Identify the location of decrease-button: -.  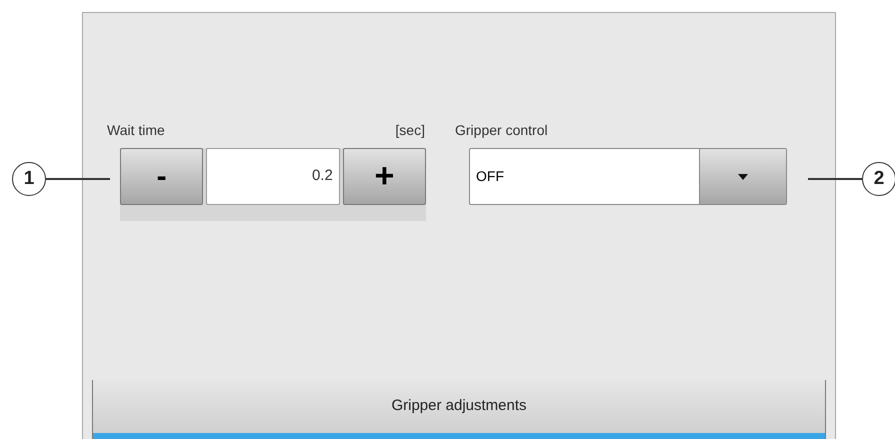
(162, 176).